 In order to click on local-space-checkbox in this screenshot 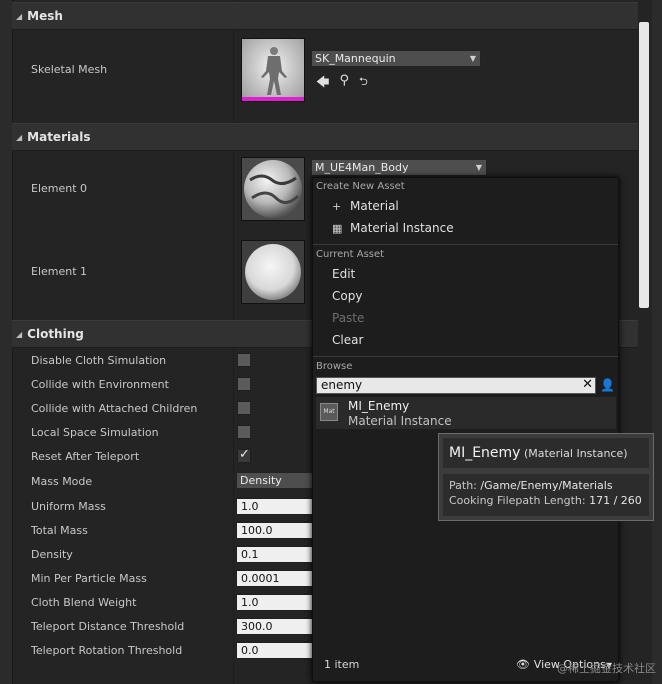, I will do `click(244, 432)`.